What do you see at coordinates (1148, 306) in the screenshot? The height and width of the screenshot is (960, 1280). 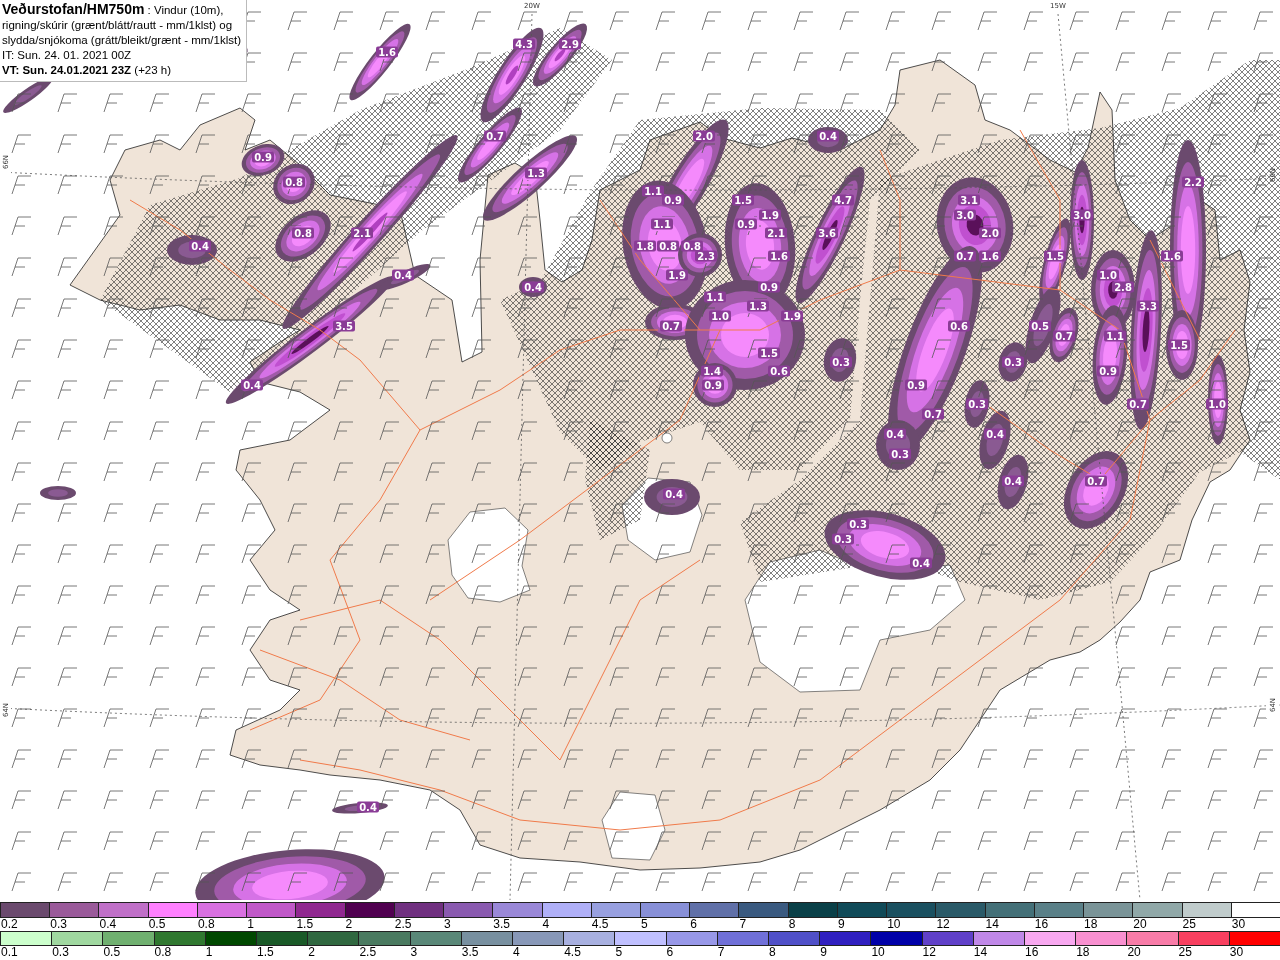 I see `precipitation-value: 3.3` at bounding box center [1148, 306].